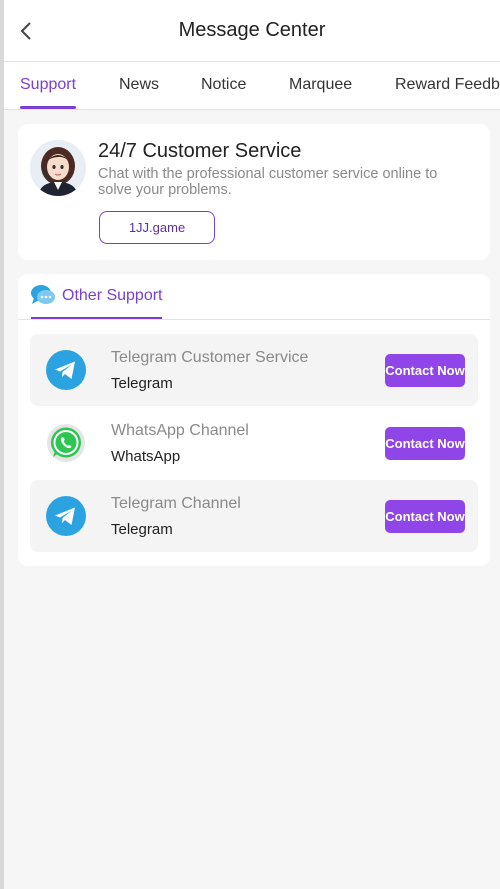 The height and width of the screenshot is (889, 500). What do you see at coordinates (43, 294) in the screenshot?
I see `chat-bubble-icon` at bounding box center [43, 294].